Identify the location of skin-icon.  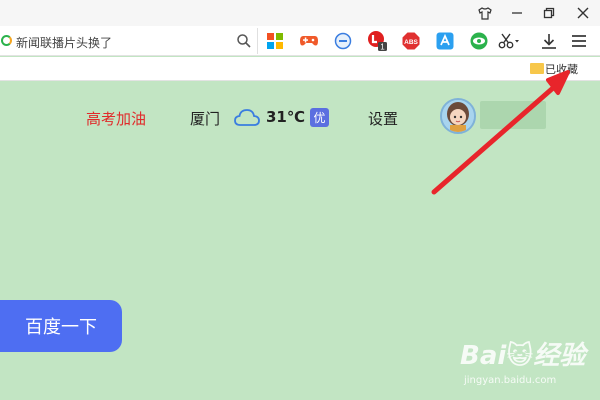
(485, 13).